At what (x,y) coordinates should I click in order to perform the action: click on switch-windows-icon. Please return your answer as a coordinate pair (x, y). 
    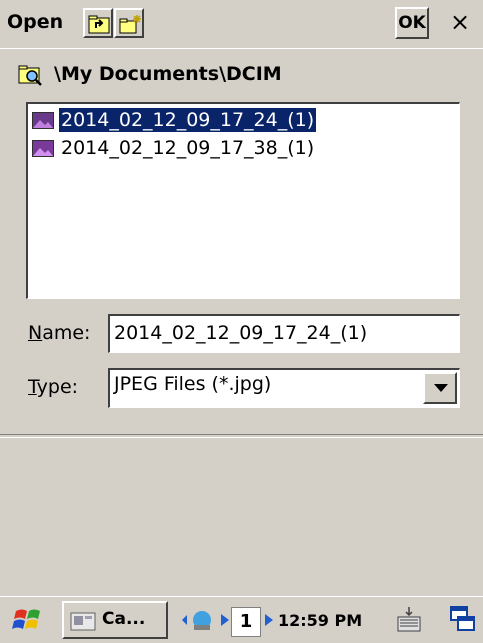
    Looking at the image, I should click on (463, 620).